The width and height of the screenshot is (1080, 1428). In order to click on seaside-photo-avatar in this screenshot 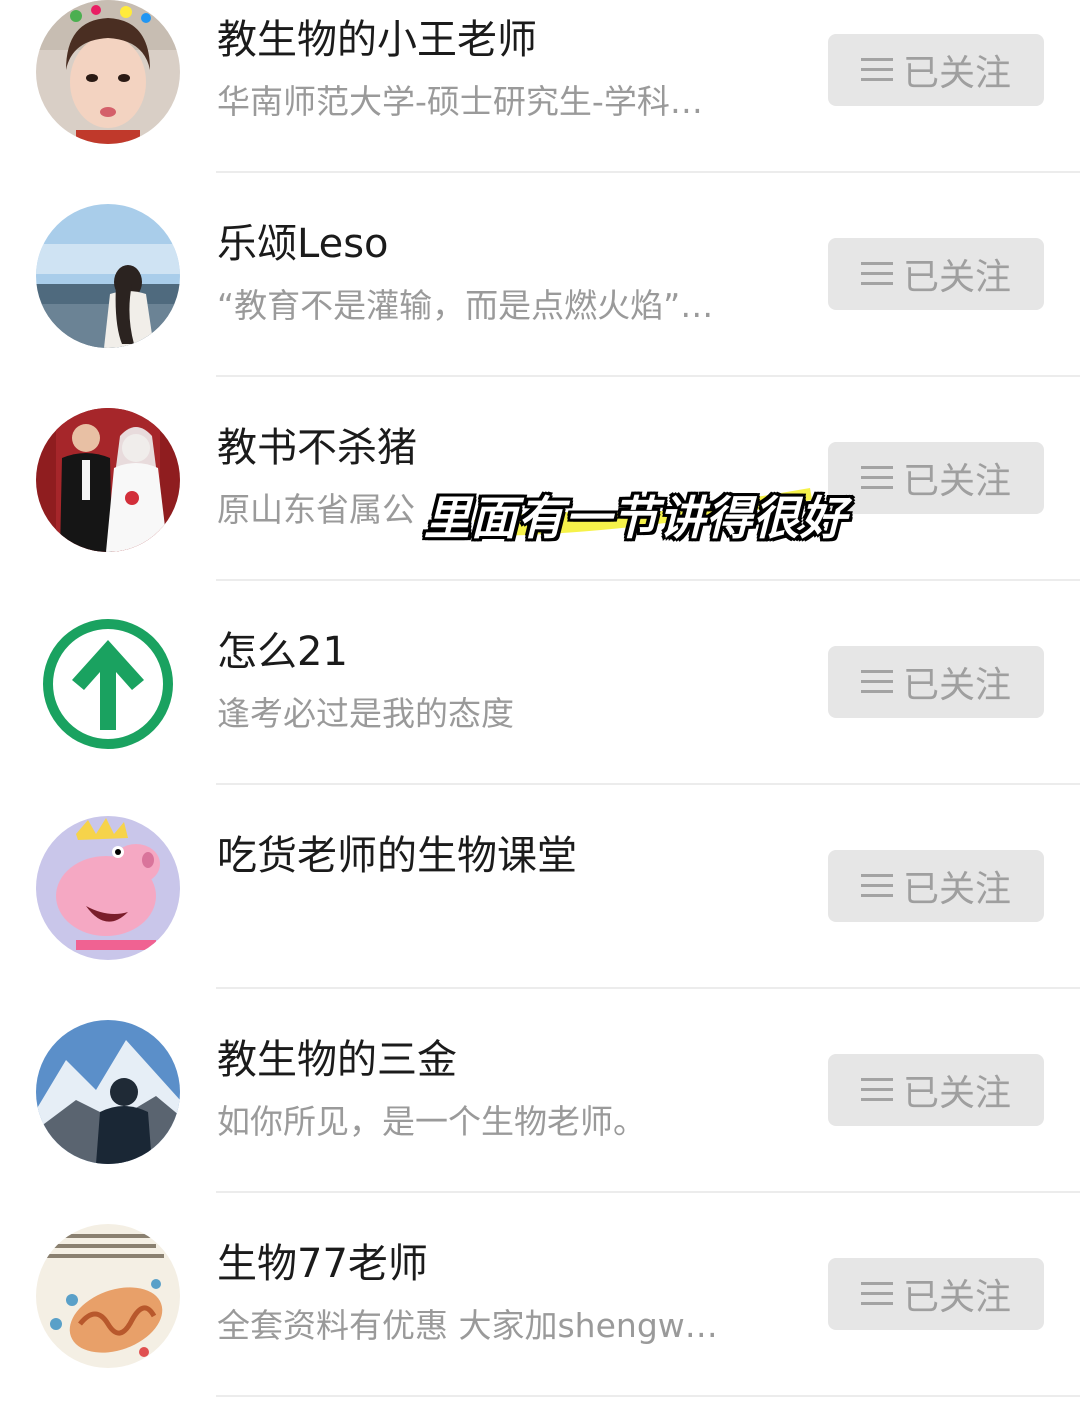, I will do `click(108, 276)`.